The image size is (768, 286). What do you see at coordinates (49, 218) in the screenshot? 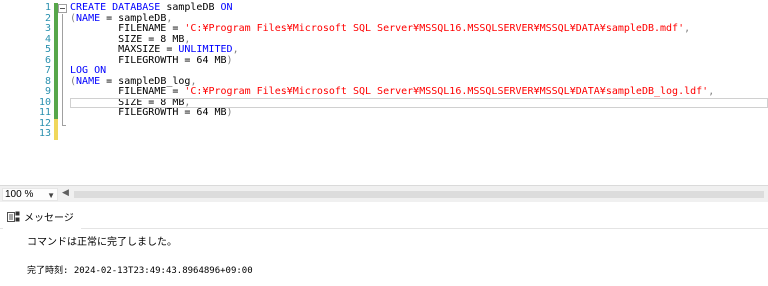
I see `tab-messages-label: メッセージ` at bounding box center [49, 218].